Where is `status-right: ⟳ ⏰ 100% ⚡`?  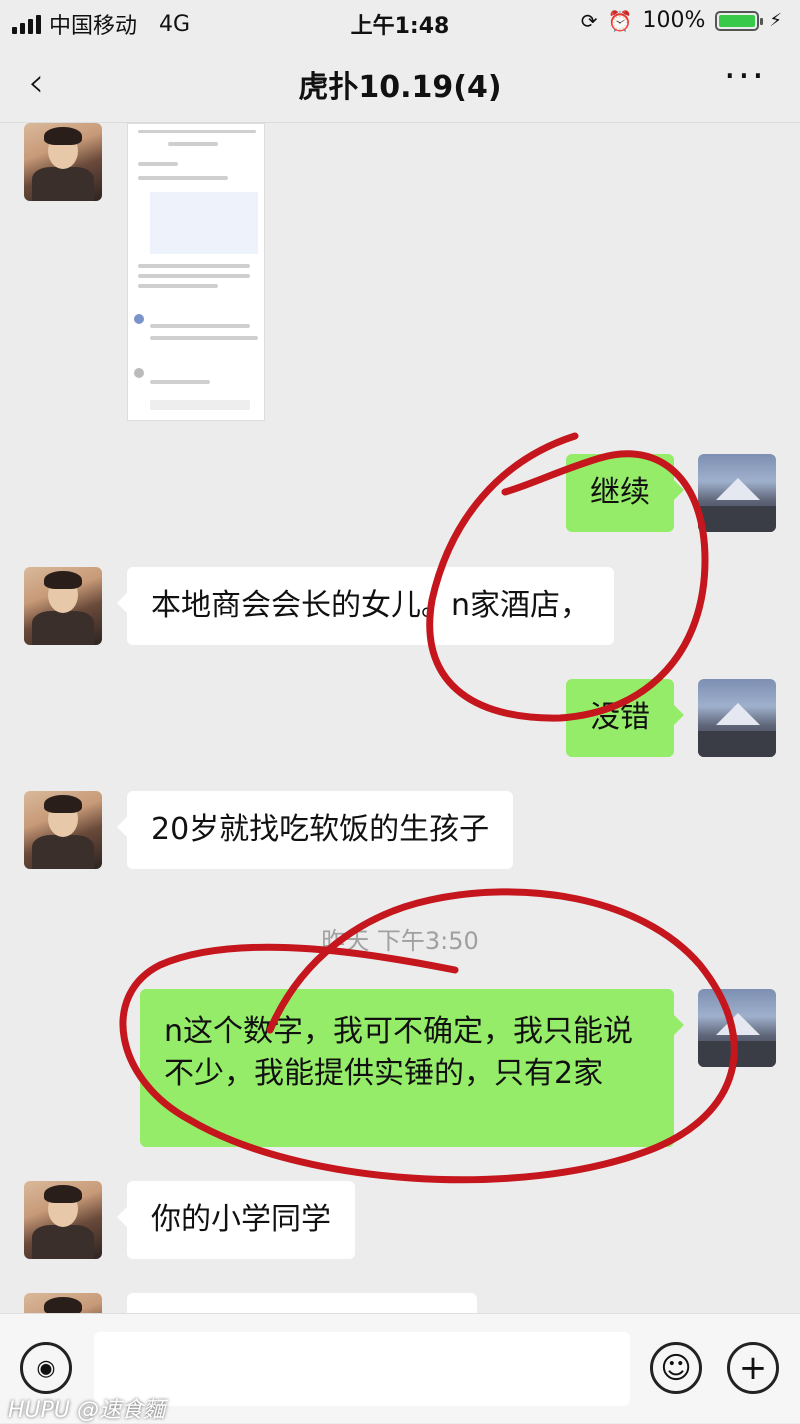
status-right: ⟳ ⏰ 100% ⚡ is located at coordinates (681, 20).